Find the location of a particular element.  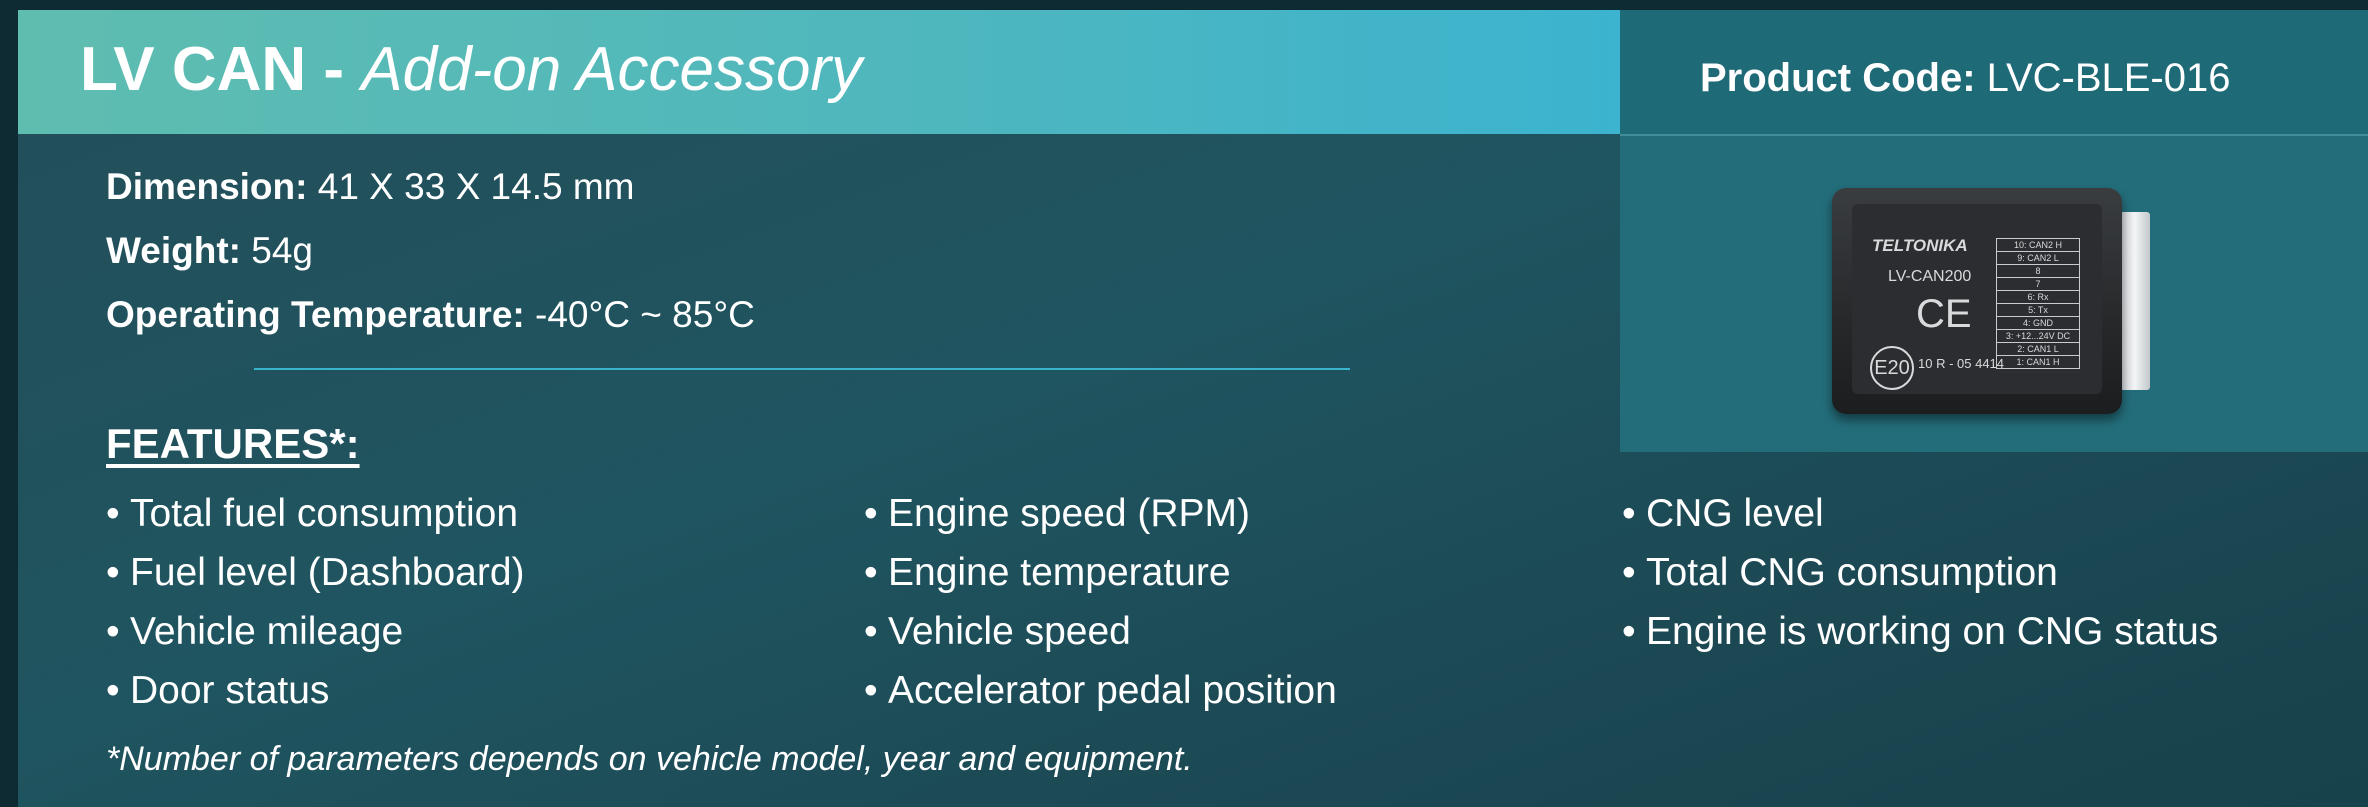

title-bar: LV CAN - Add-on Accessory is located at coordinates (819, 72).